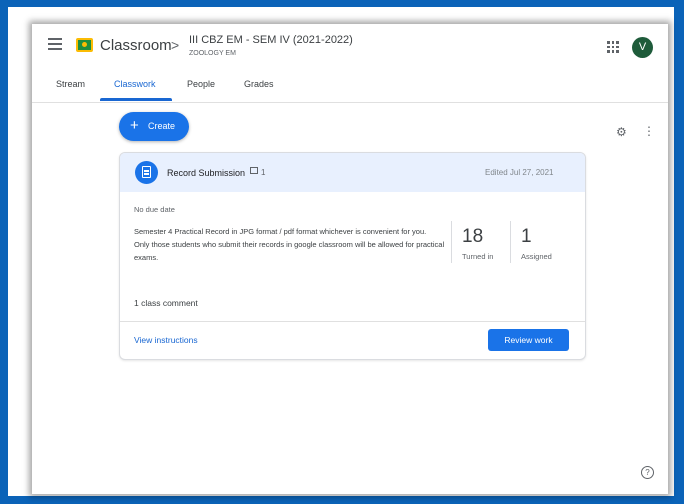 Image resolution: width=684 pixels, height=504 pixels. Describe the element at coordinates (201, 84) in the screenshot. I see `tab-people: People` at that location.